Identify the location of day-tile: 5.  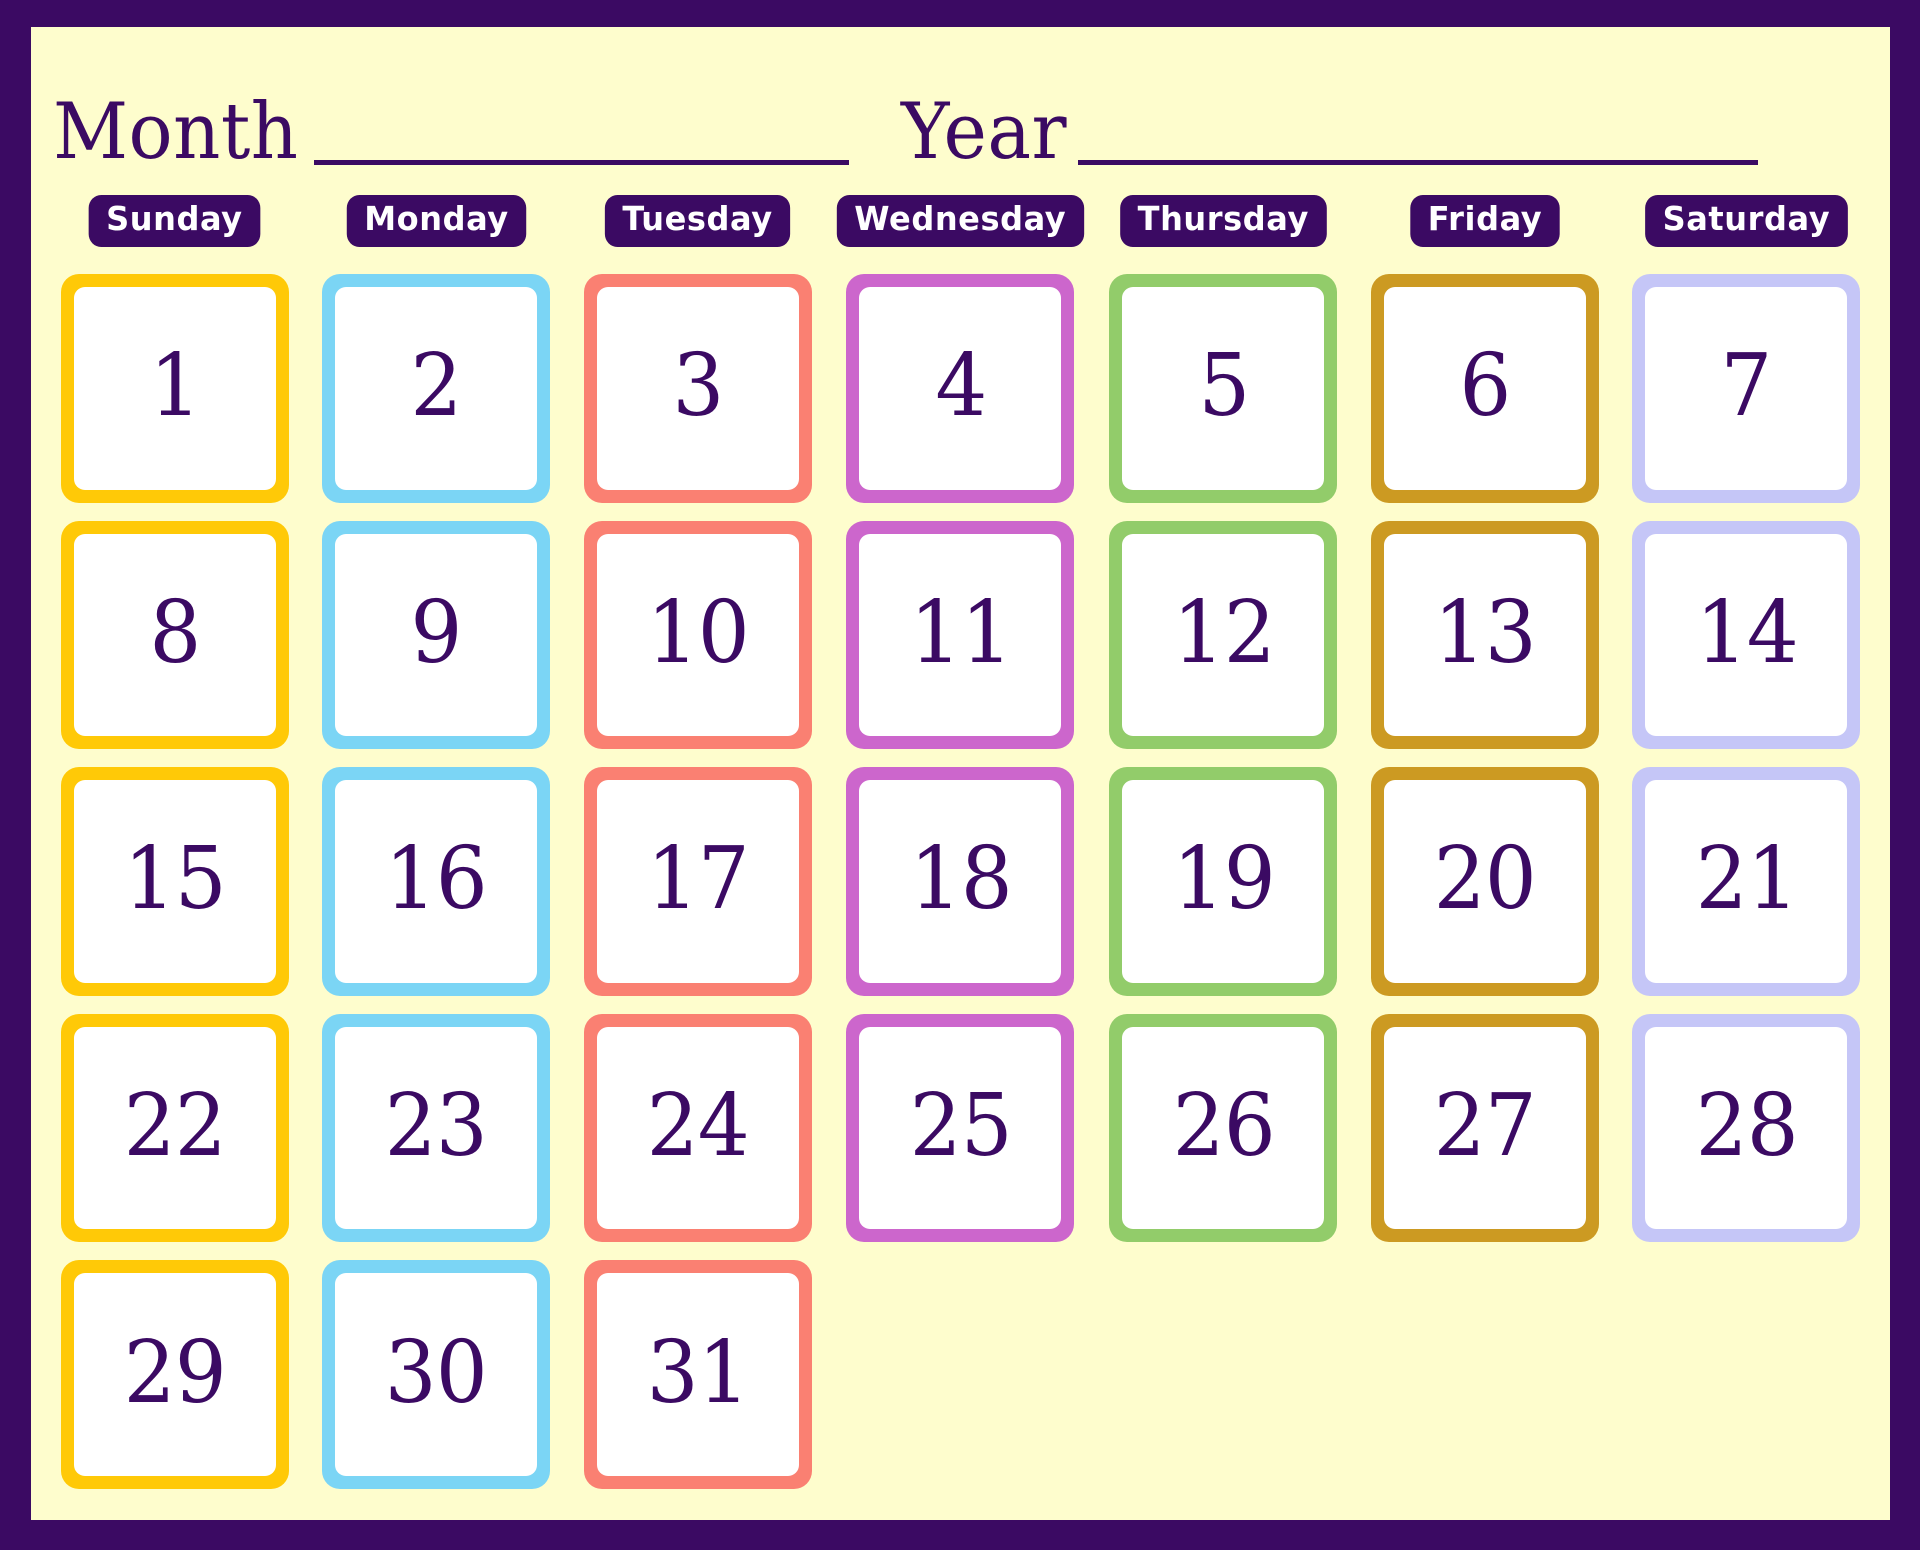
(1223, 388).